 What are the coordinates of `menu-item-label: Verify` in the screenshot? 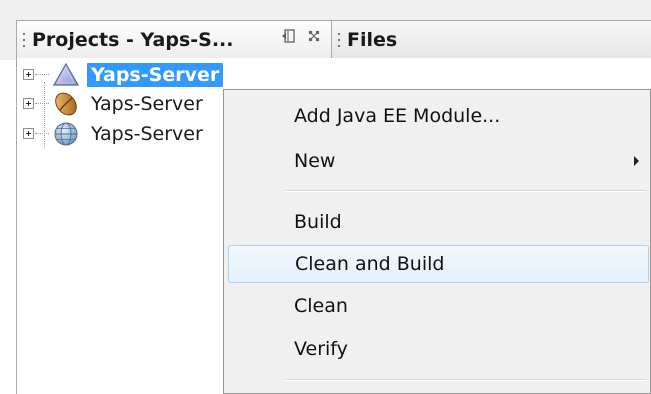 It's located at (321, 349).